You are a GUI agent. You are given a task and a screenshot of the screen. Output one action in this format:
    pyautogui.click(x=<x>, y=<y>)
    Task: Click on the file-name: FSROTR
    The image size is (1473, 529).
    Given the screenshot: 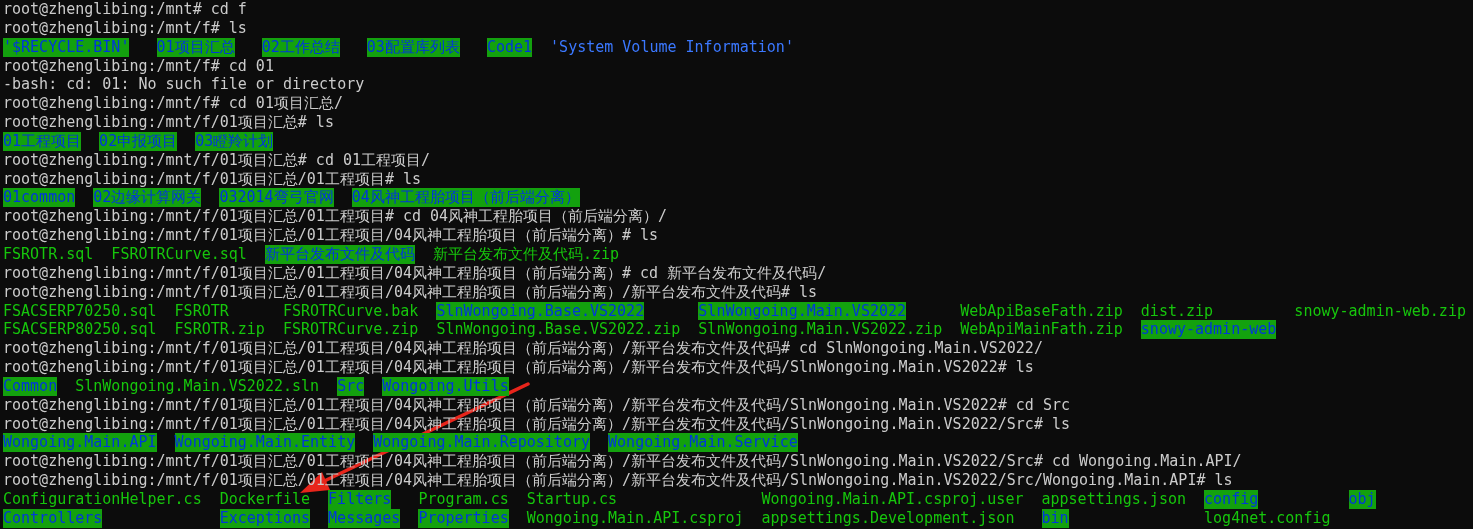 What is the action you would take?
    pyautogui.click(x=201, y=311)
    